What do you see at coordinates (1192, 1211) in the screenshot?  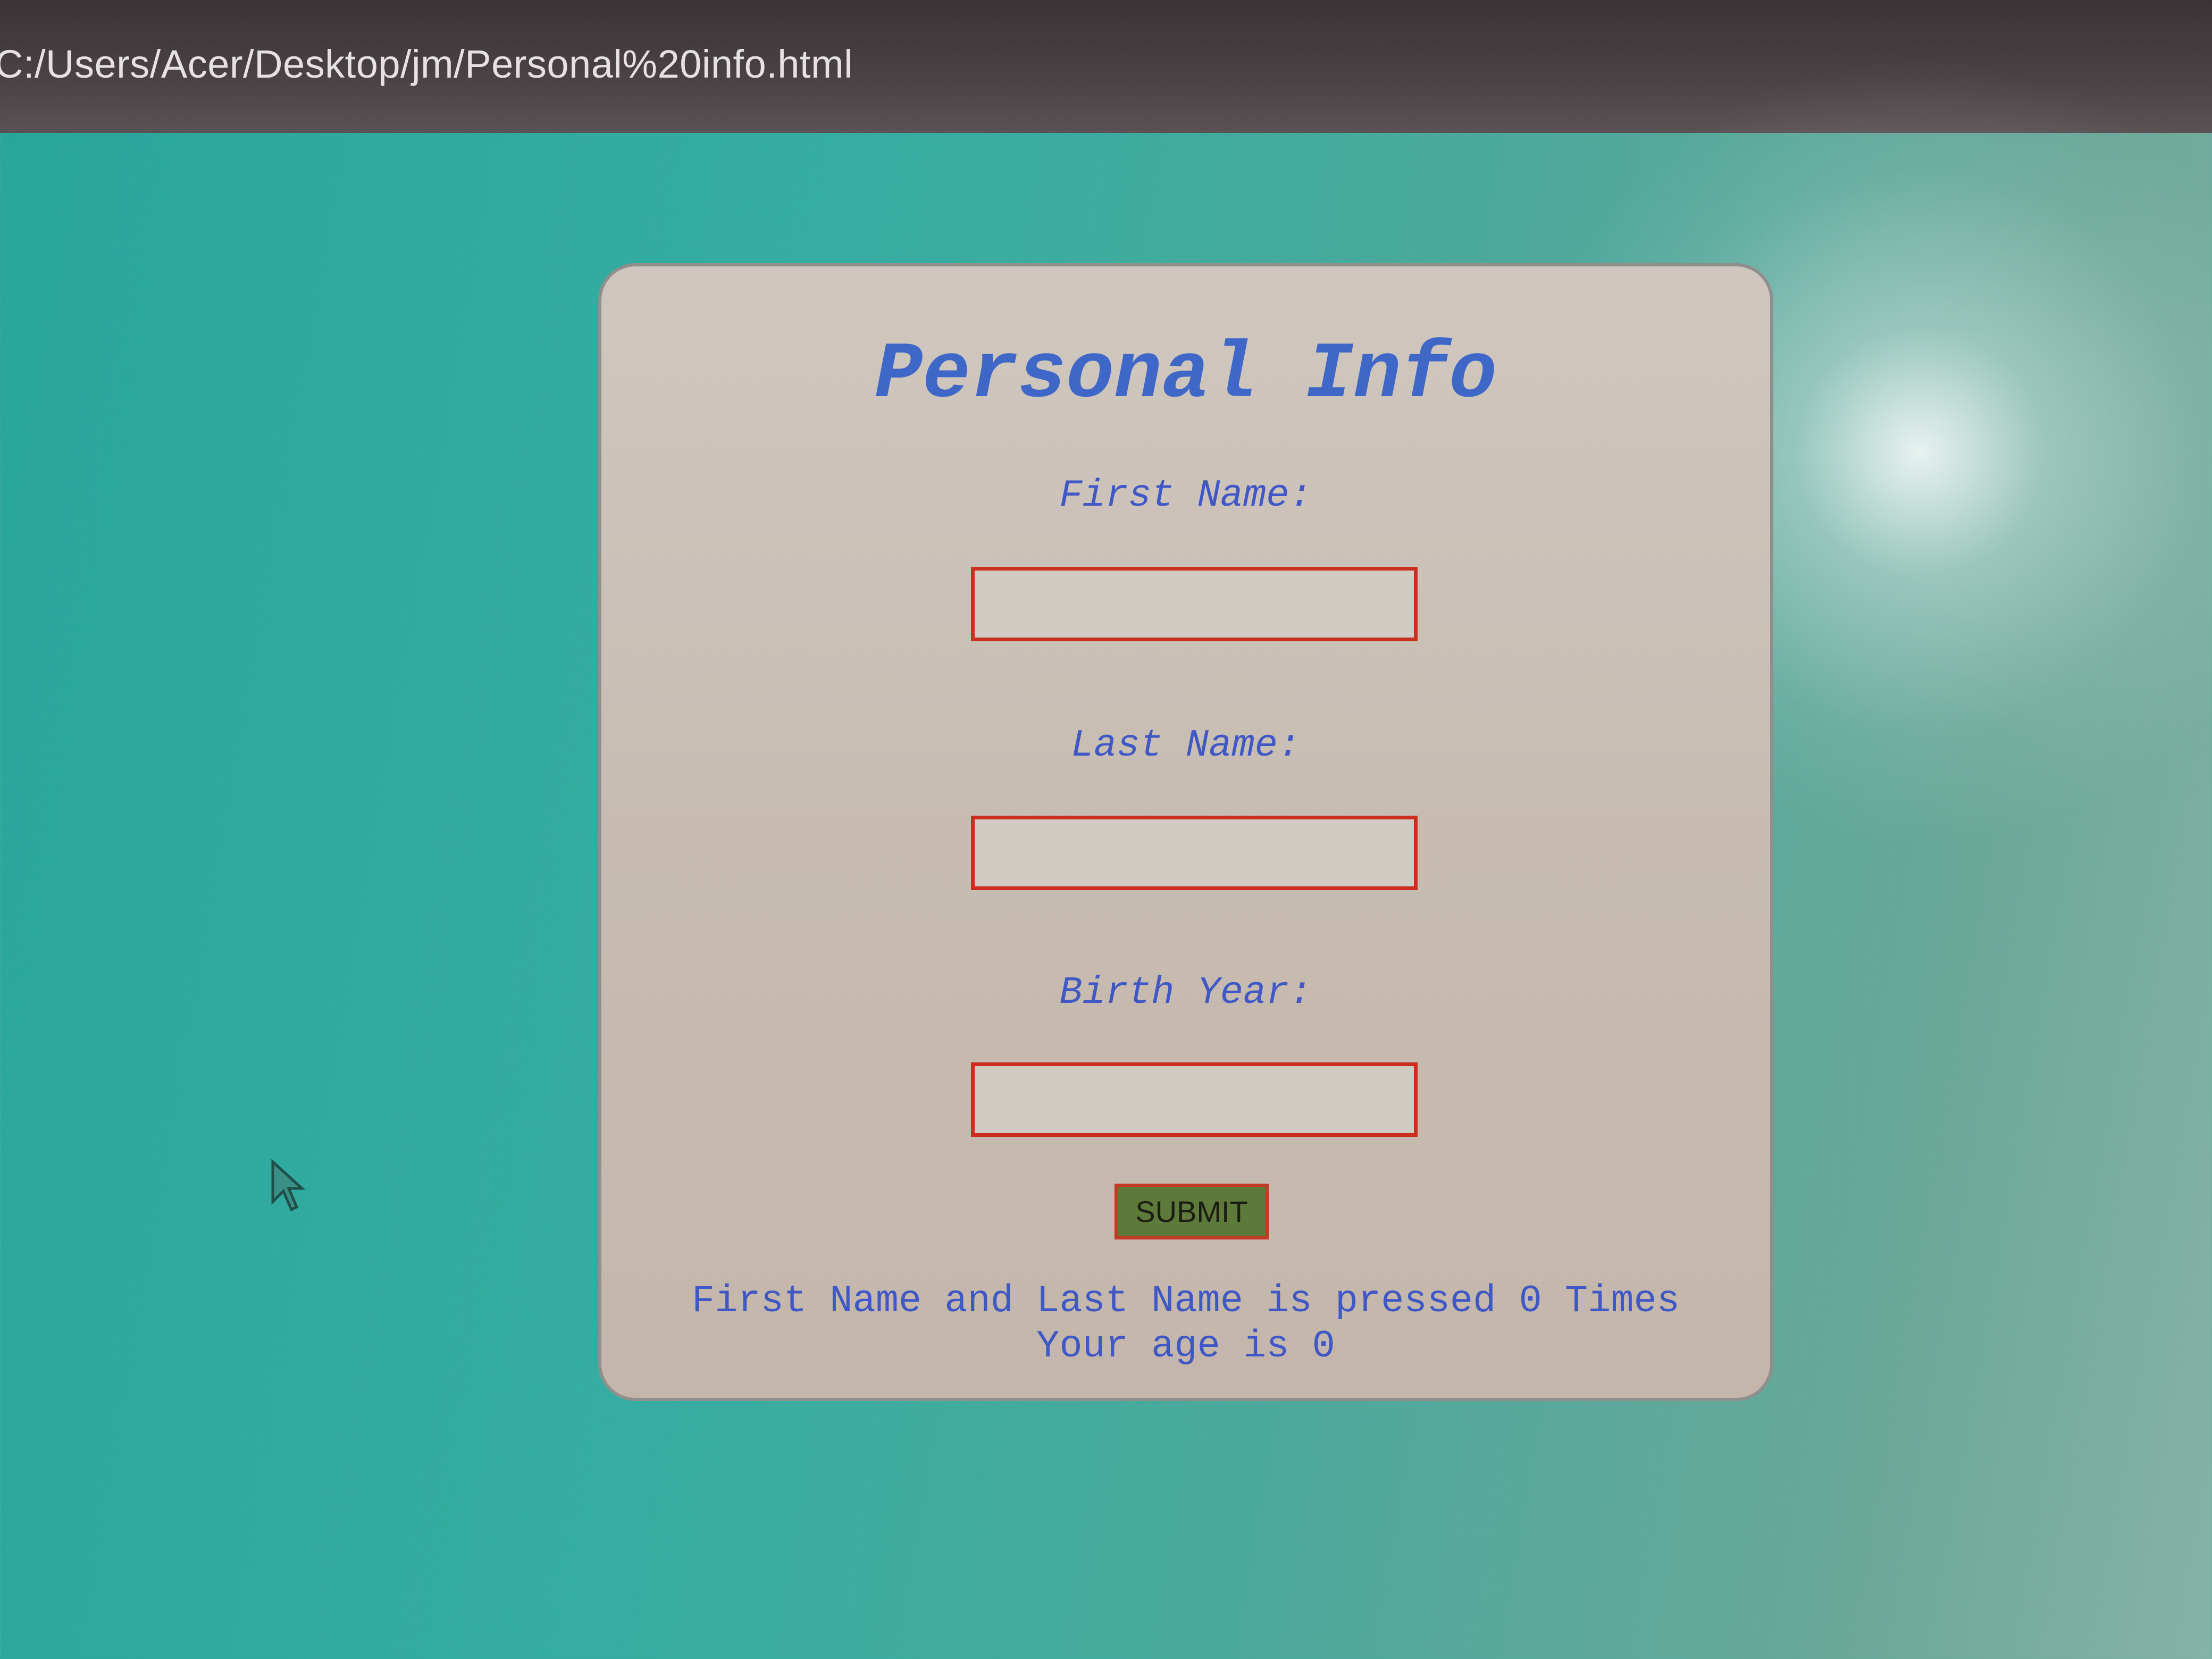 I see `submit-button: SUBMIT` at bounding box center [1192, 1211].